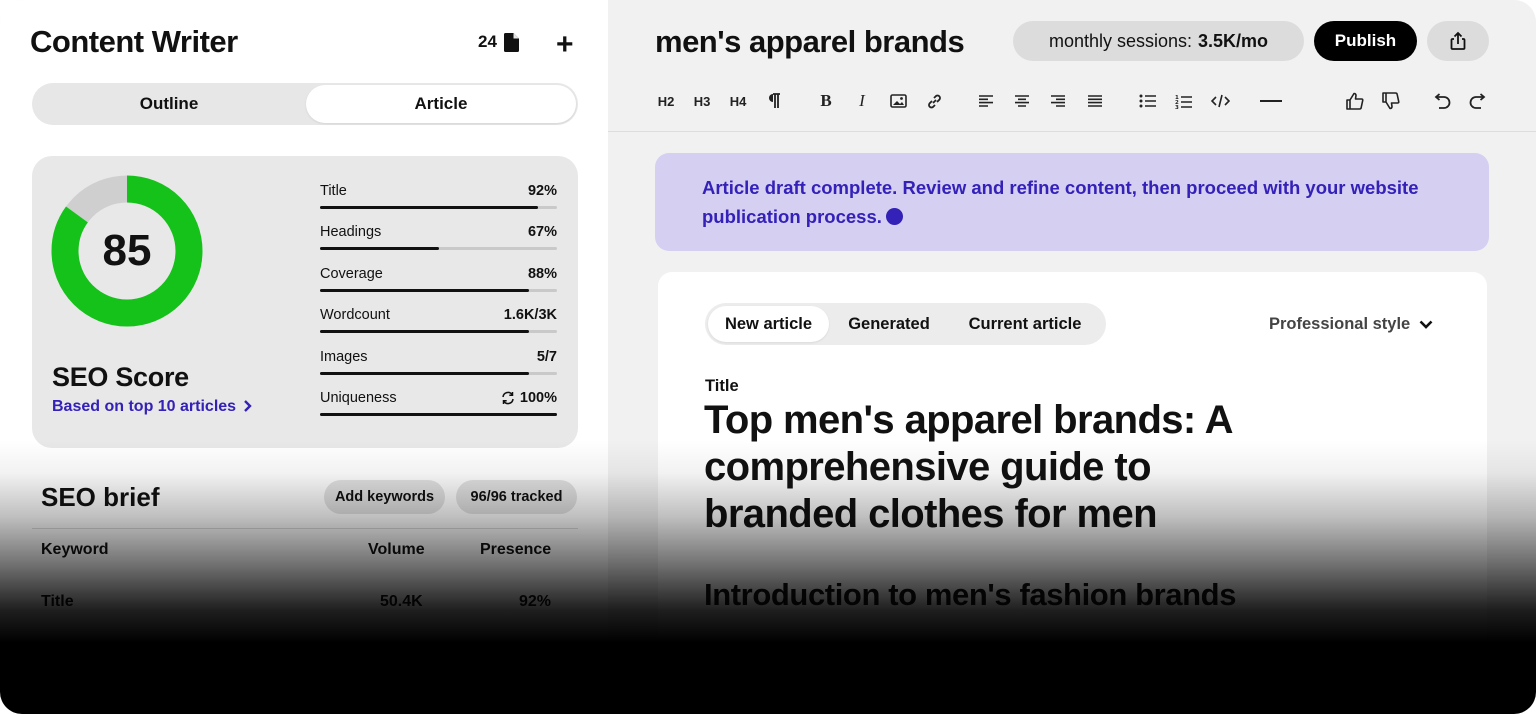  What do you see at coordinates (542, 191) in the screenshot?
I see `metric-value: 92%` at bounding box center [542, 191].